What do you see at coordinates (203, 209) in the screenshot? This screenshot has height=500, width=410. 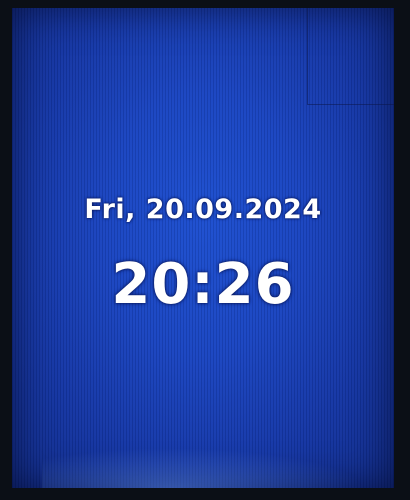 I see `date-label: Fri, 20.09.2024` at bounding box center [203, 209].